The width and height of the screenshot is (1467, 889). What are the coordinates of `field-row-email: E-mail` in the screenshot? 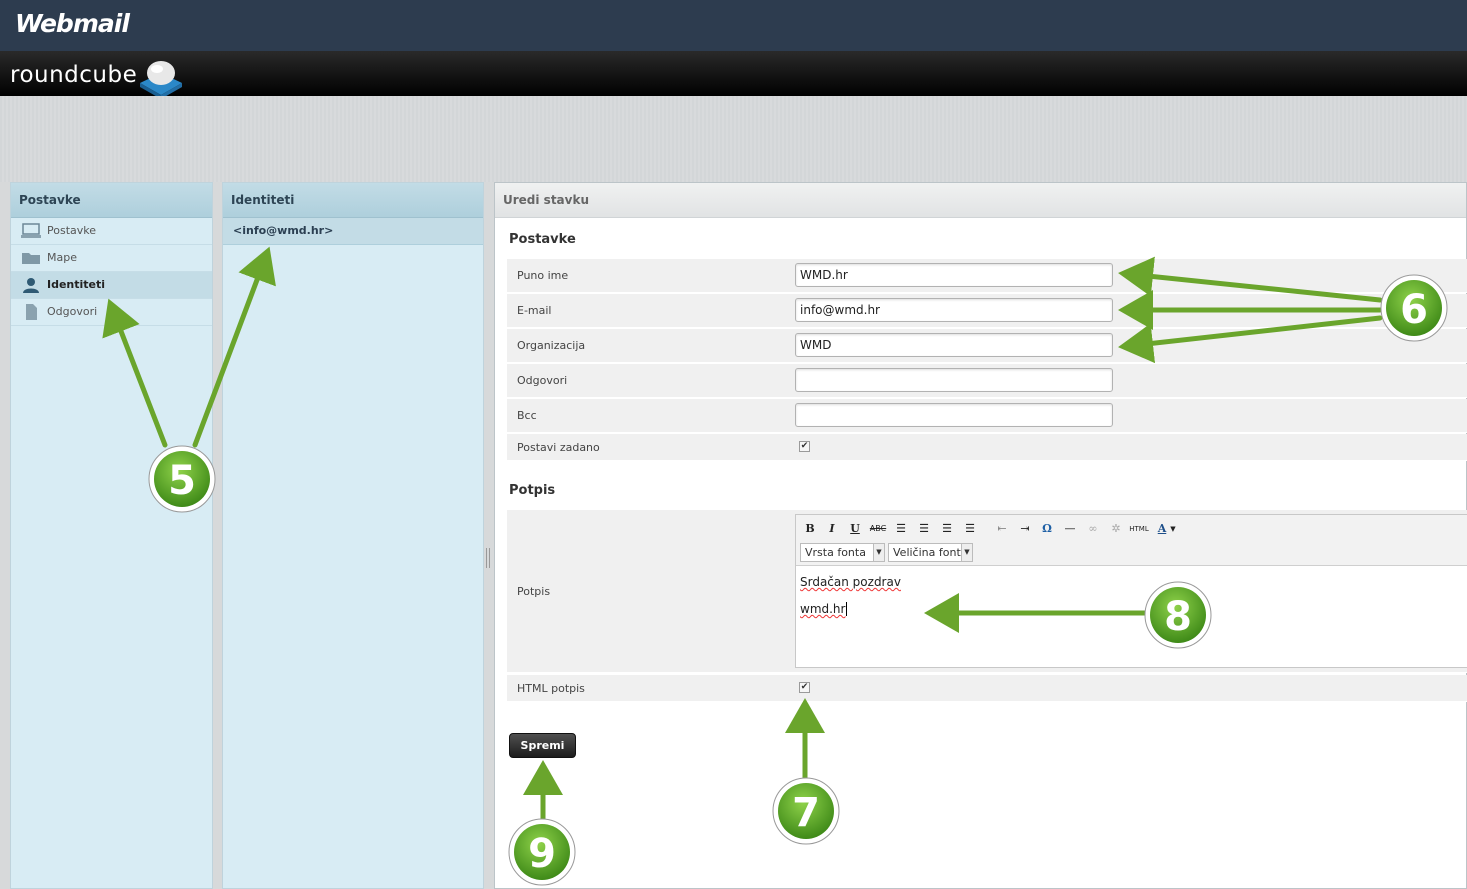 It's located at (987, 311).